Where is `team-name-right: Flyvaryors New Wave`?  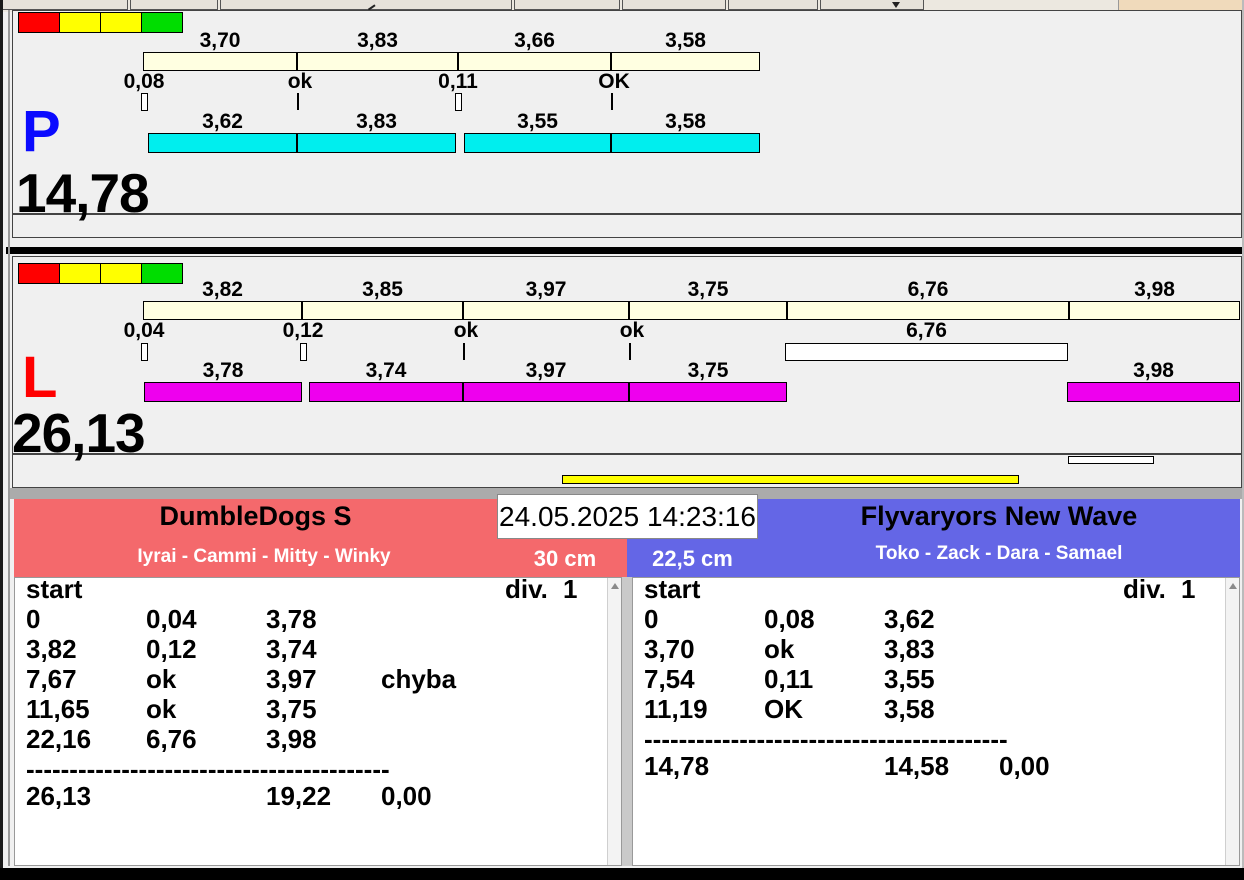
team-name-right: Flyvaryors New Wave is located at coordinates (999, 516).